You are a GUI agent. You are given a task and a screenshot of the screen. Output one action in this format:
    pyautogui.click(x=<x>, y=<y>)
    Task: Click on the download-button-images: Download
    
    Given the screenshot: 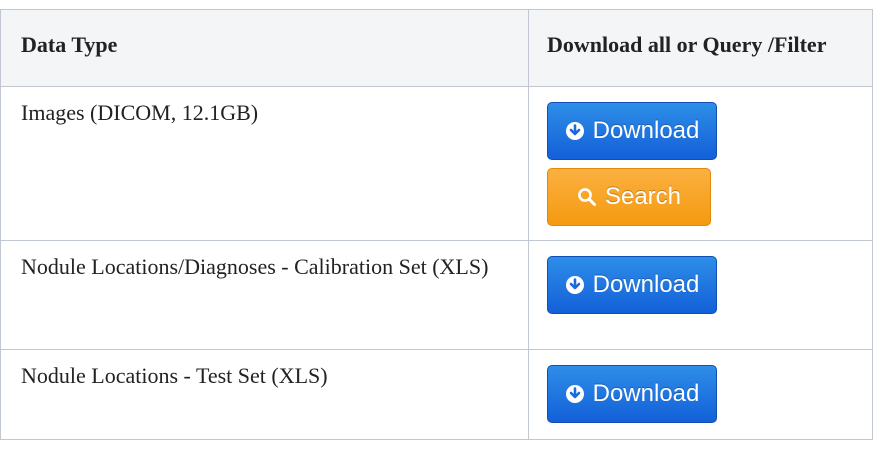 What is the action you would take?
    pyautogui.click(x=632, y=131)
    